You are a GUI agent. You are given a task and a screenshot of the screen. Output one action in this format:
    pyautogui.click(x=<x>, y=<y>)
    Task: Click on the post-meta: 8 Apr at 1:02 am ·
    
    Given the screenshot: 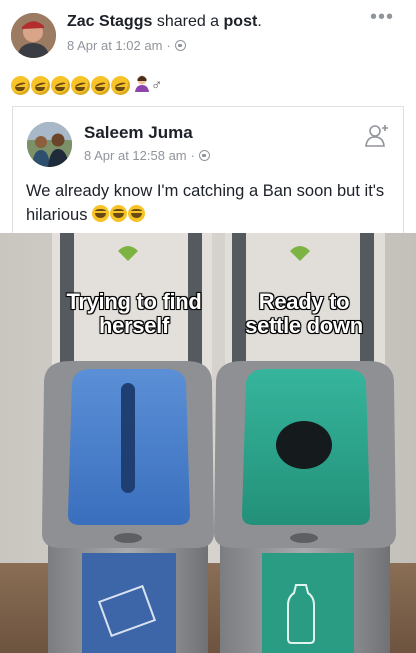 What is the action you would take?
    pyautogui.click(x=126, y=45)
    